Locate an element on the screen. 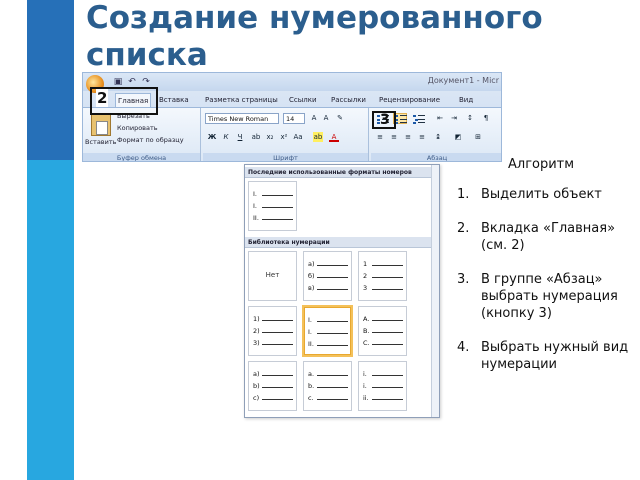  tile-marker: c. is located at coordinates (311, 398).